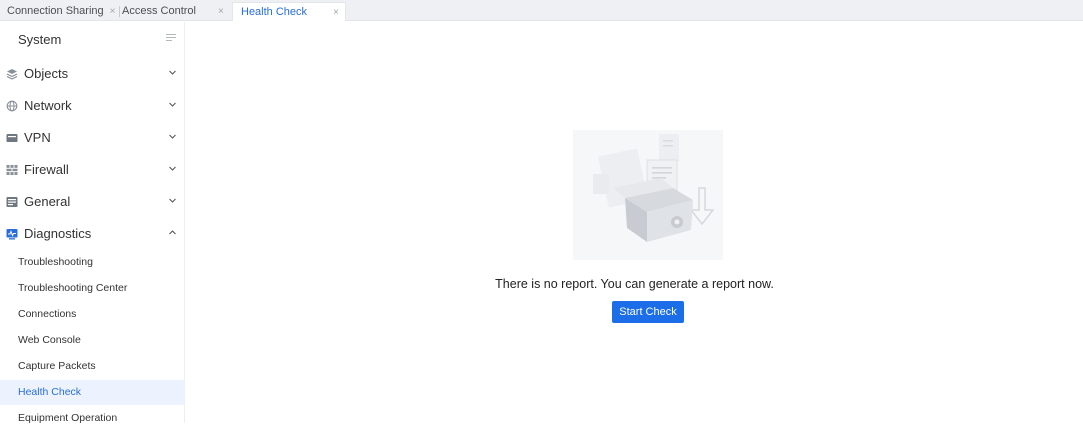 The width and height of the screenshot is (1083, 431). What do you see at coordinates (48, 105) in the screenshot?
I see `sidebar-item-label: Network` at bounding box center [48, 105].